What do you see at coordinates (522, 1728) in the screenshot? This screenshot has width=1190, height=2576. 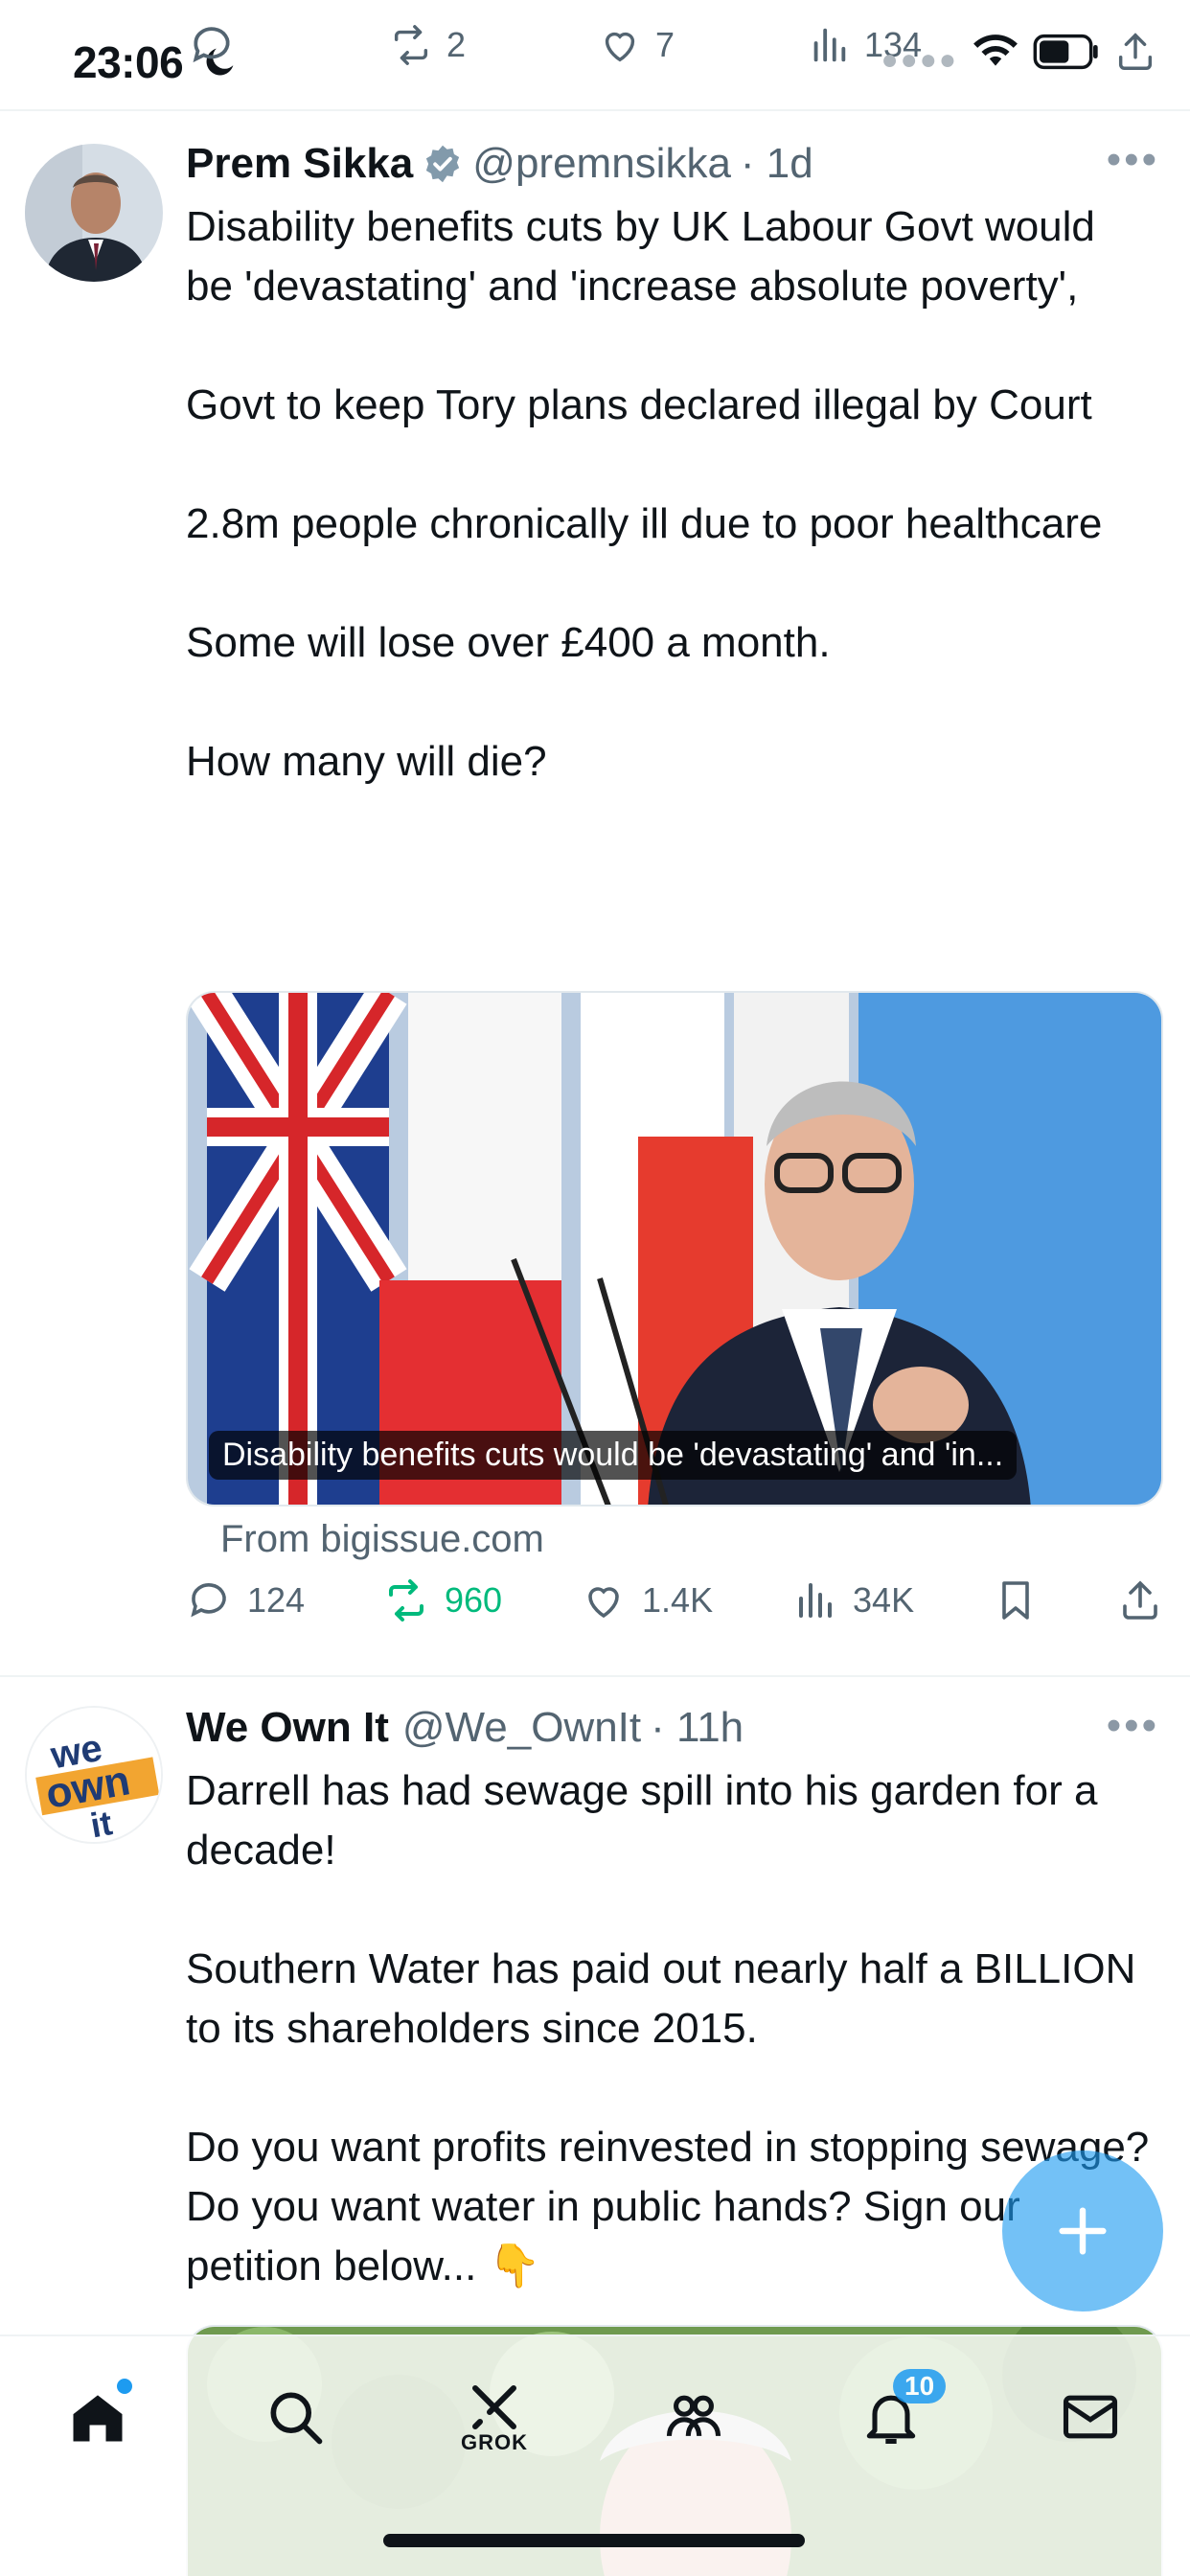 I see `author-handle: @We_OwnIt` at bounding box center [522, 1728].